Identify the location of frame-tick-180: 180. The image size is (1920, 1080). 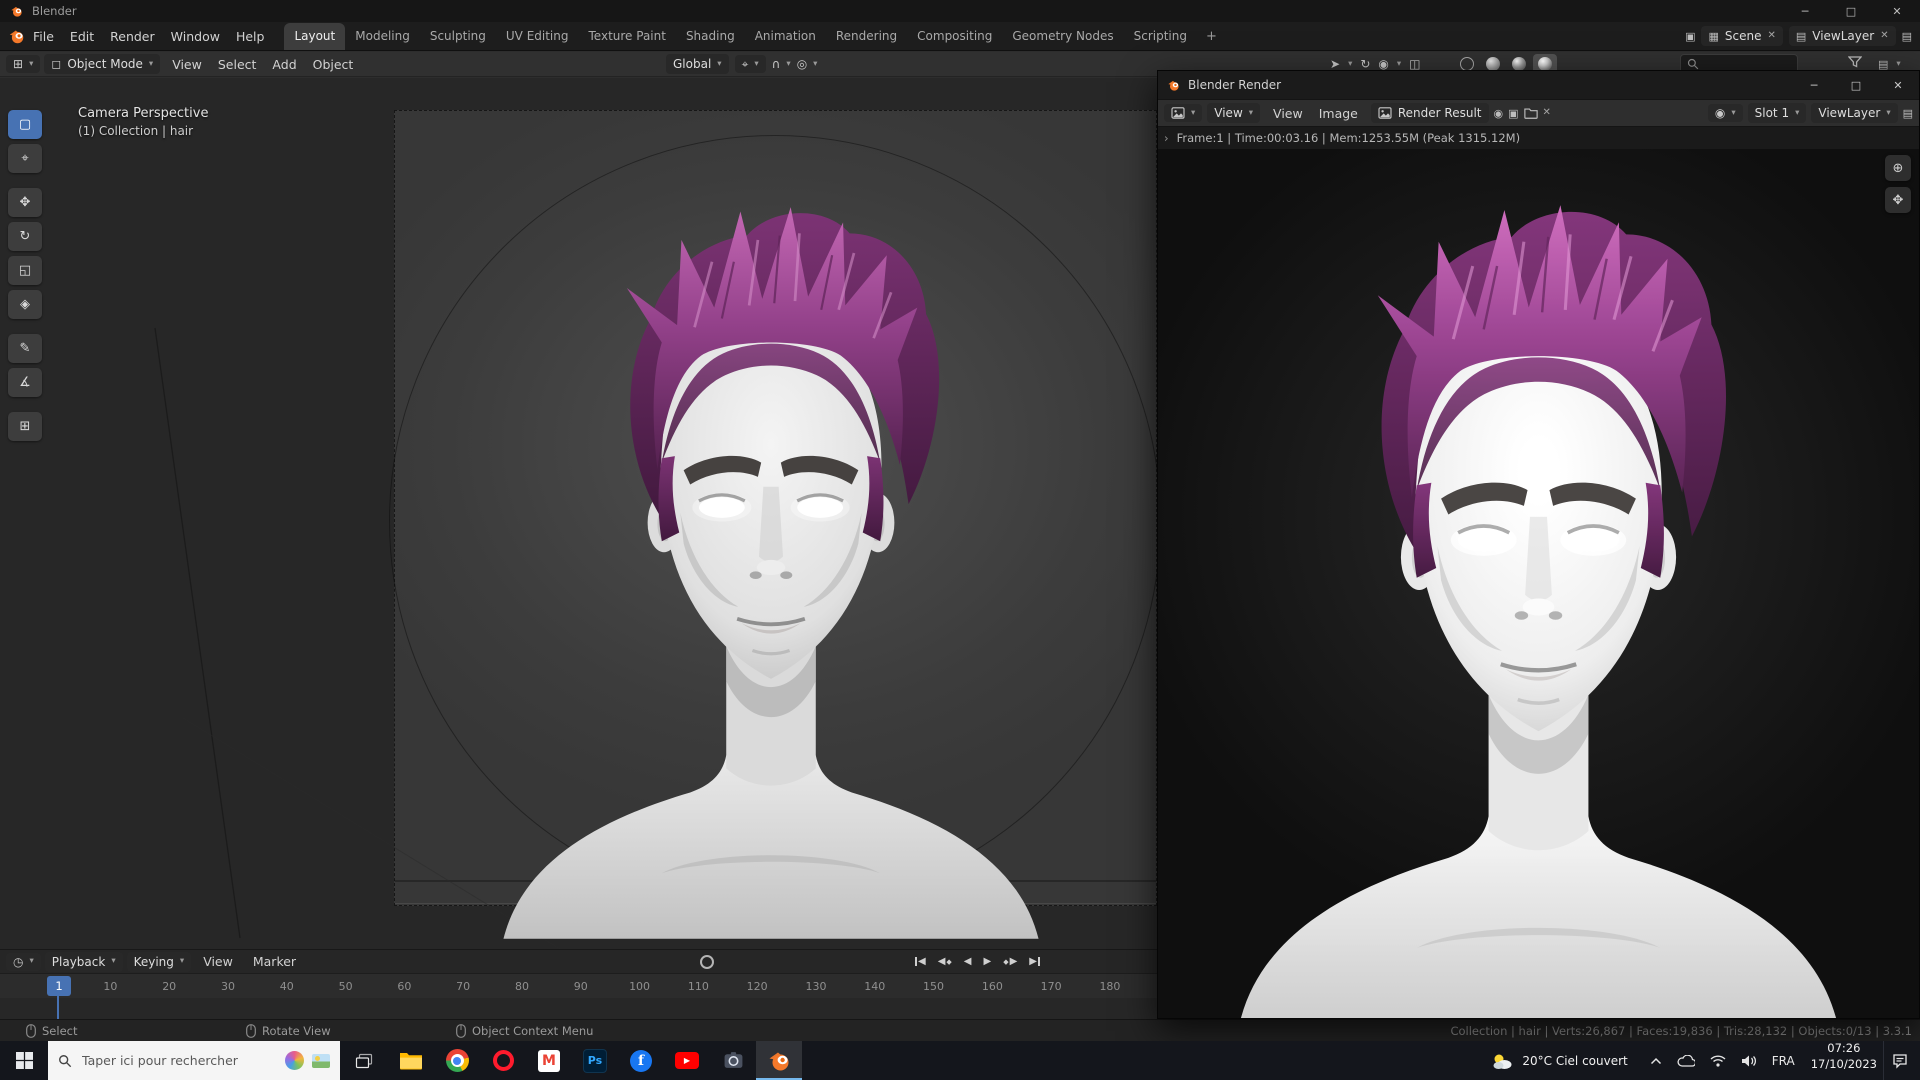
(1110, 986).